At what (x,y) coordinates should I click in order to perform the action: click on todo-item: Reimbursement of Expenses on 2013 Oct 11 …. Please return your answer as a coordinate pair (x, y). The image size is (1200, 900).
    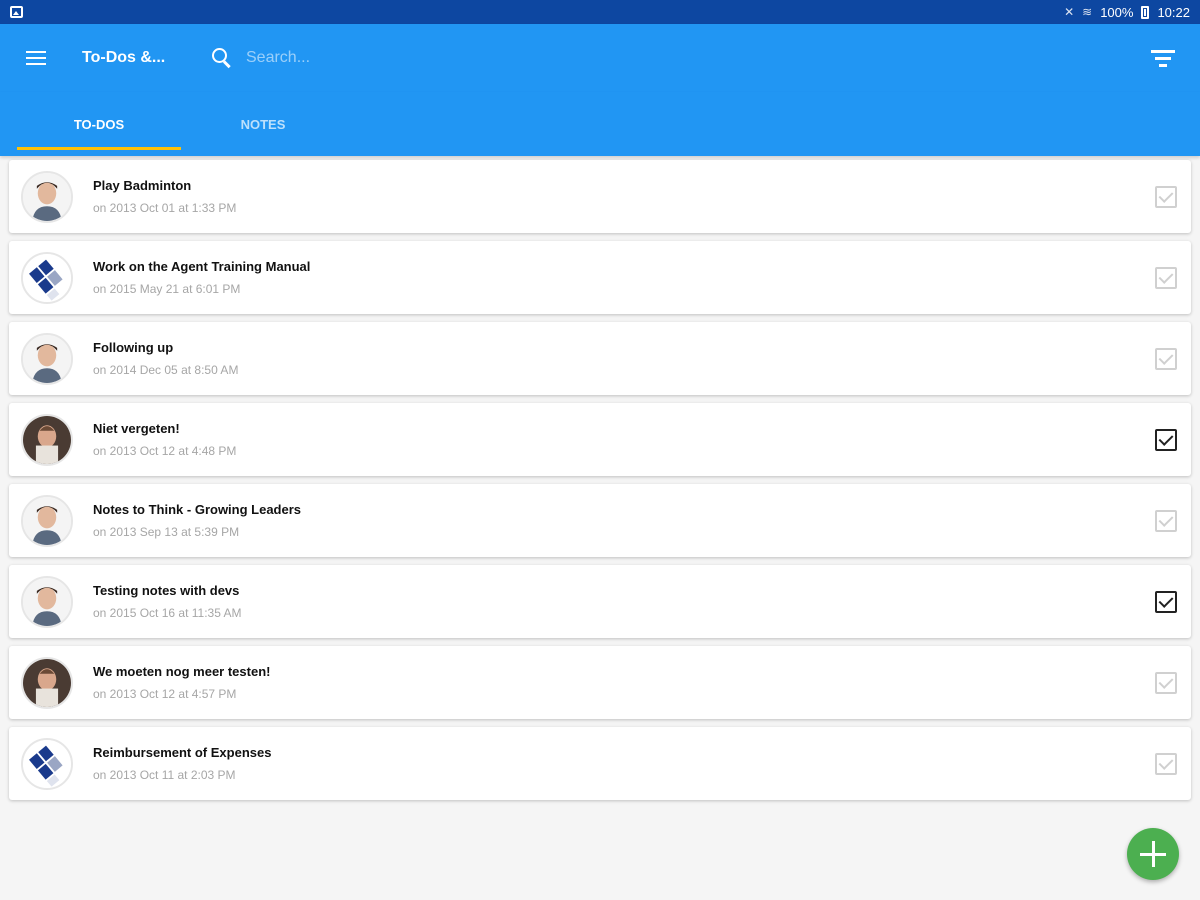
    Looking at the image, I should click on (600, 763).